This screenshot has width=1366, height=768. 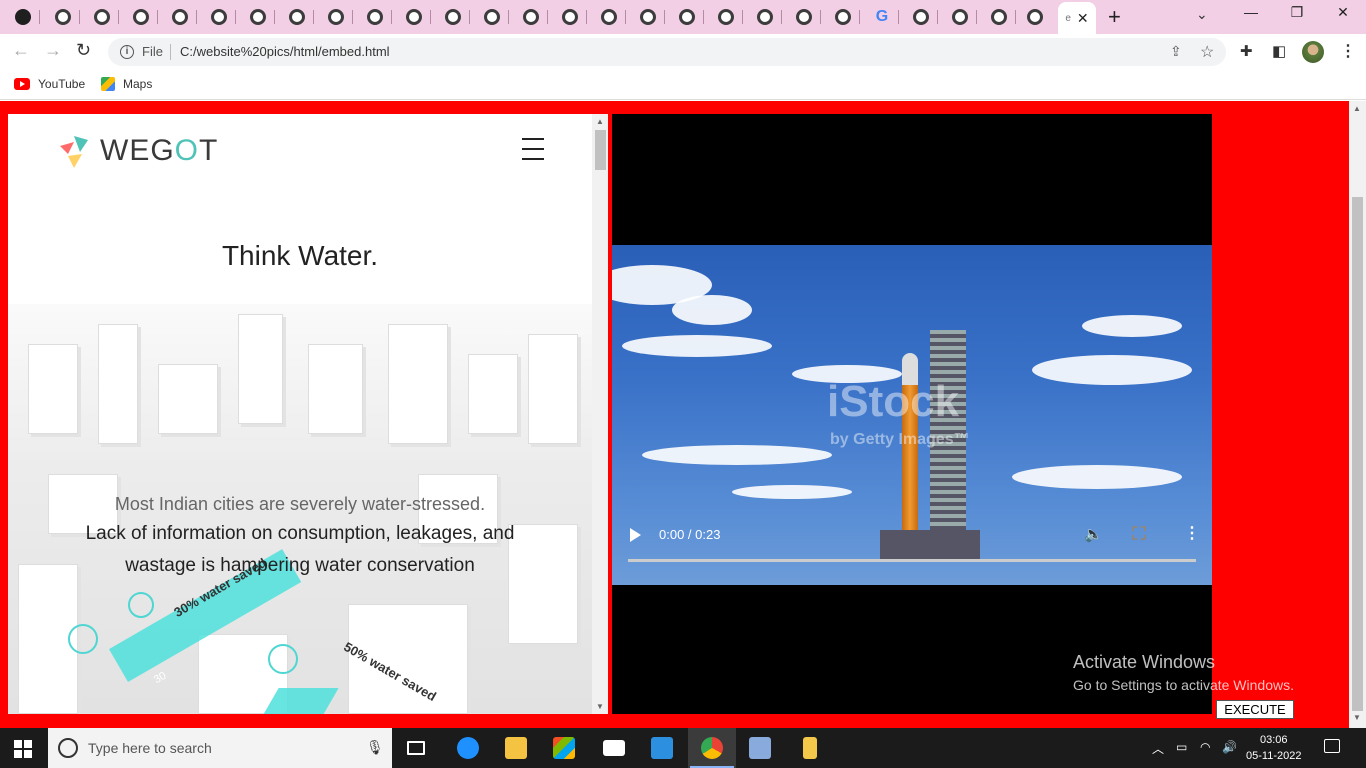 What do you see at coordinates (73, 151) in the screenshot?
I see `wegot-logo-mark-icon` at bounding box center [73, 151].